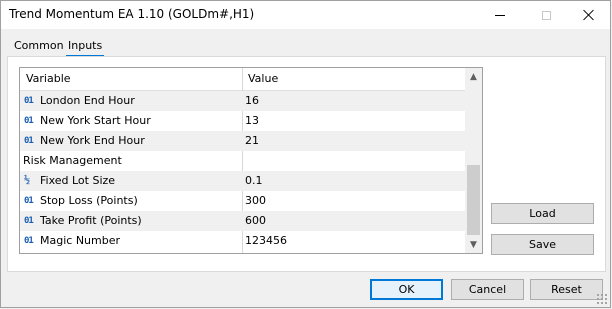 Image resolution: width=612 pixels, height=309 pixels. What do you see at coordinates (473, 200) in the screenshot?
I see `scroll-thumb` at bounding box center [473, 200].